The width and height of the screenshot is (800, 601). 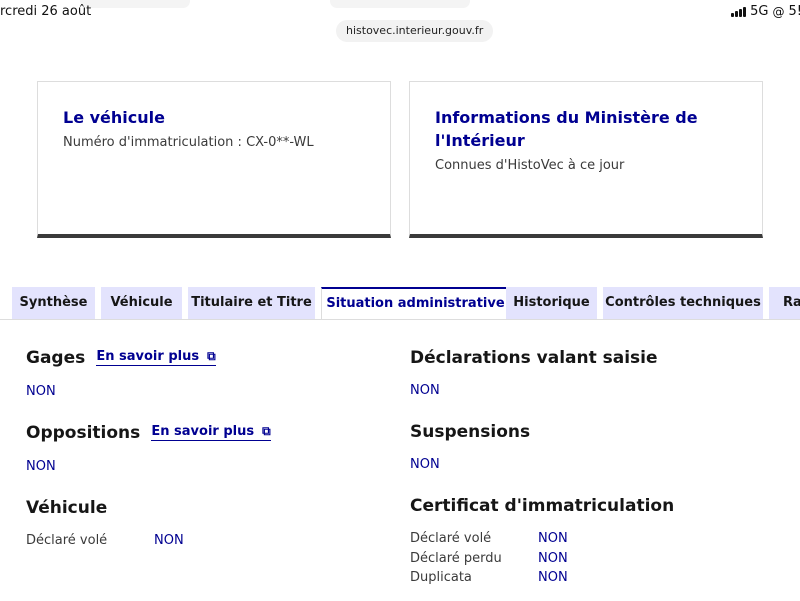 I want to click on card-text: Connues d'HistoVec à ce jour, so click(x=530, y=165).